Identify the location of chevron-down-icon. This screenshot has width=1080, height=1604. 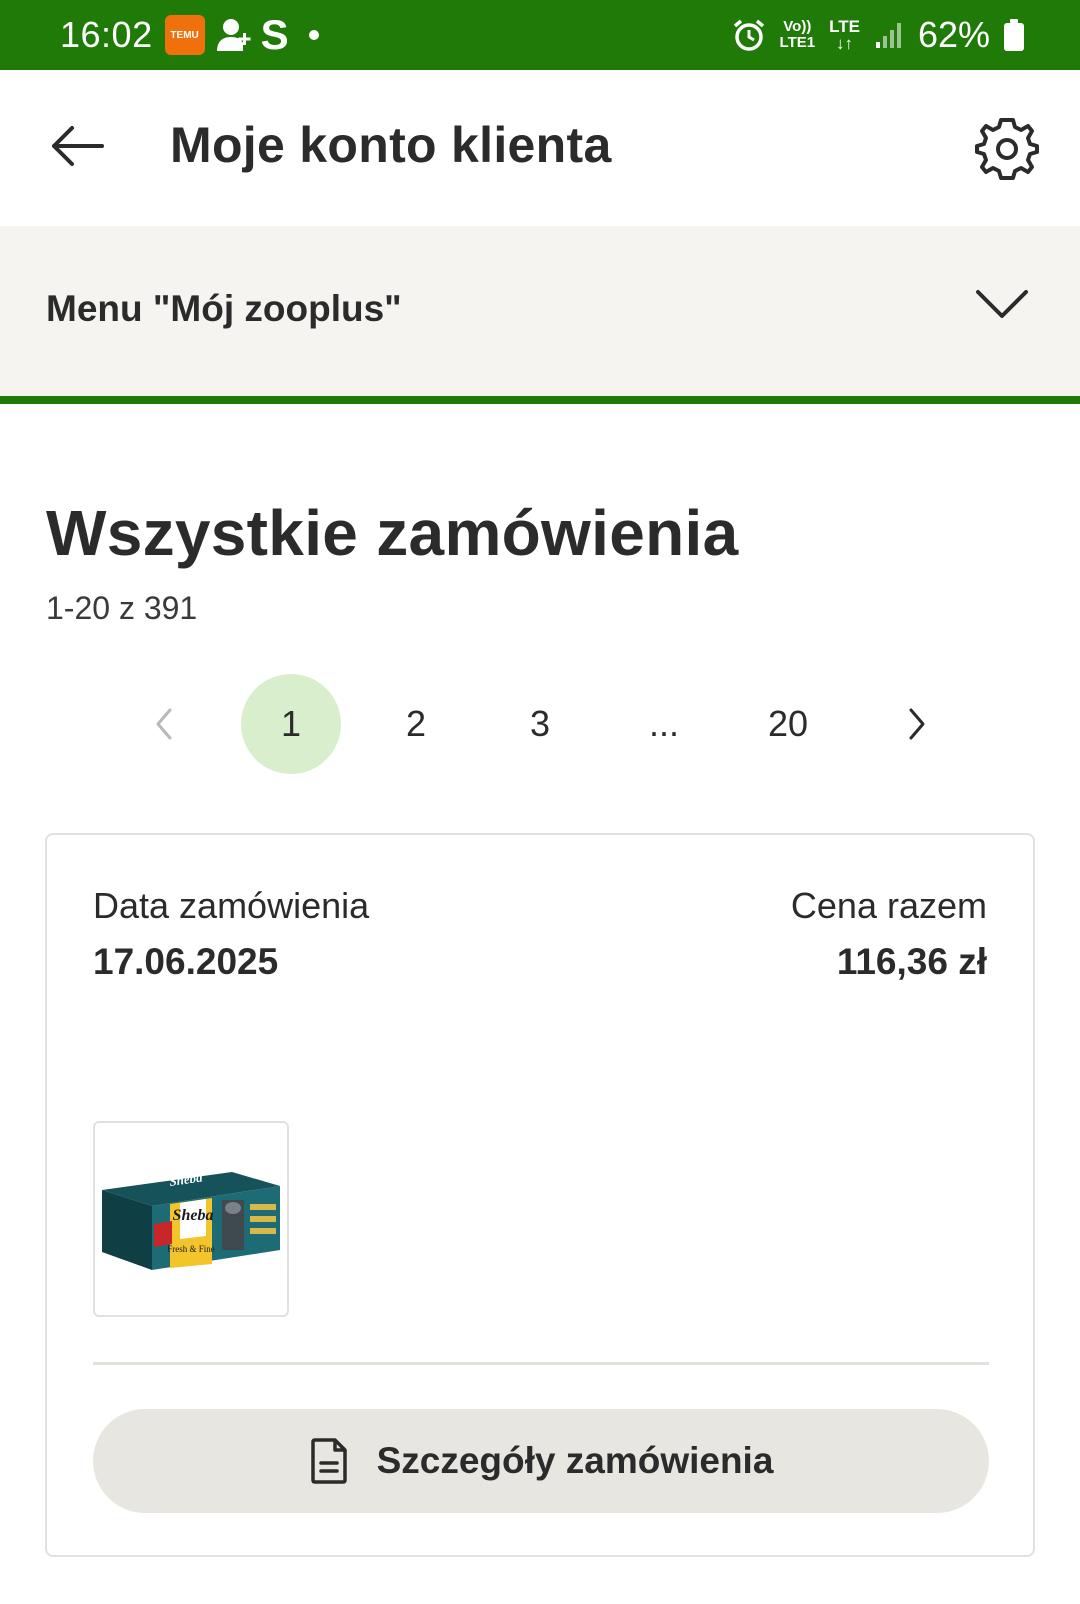
(1002, 304).